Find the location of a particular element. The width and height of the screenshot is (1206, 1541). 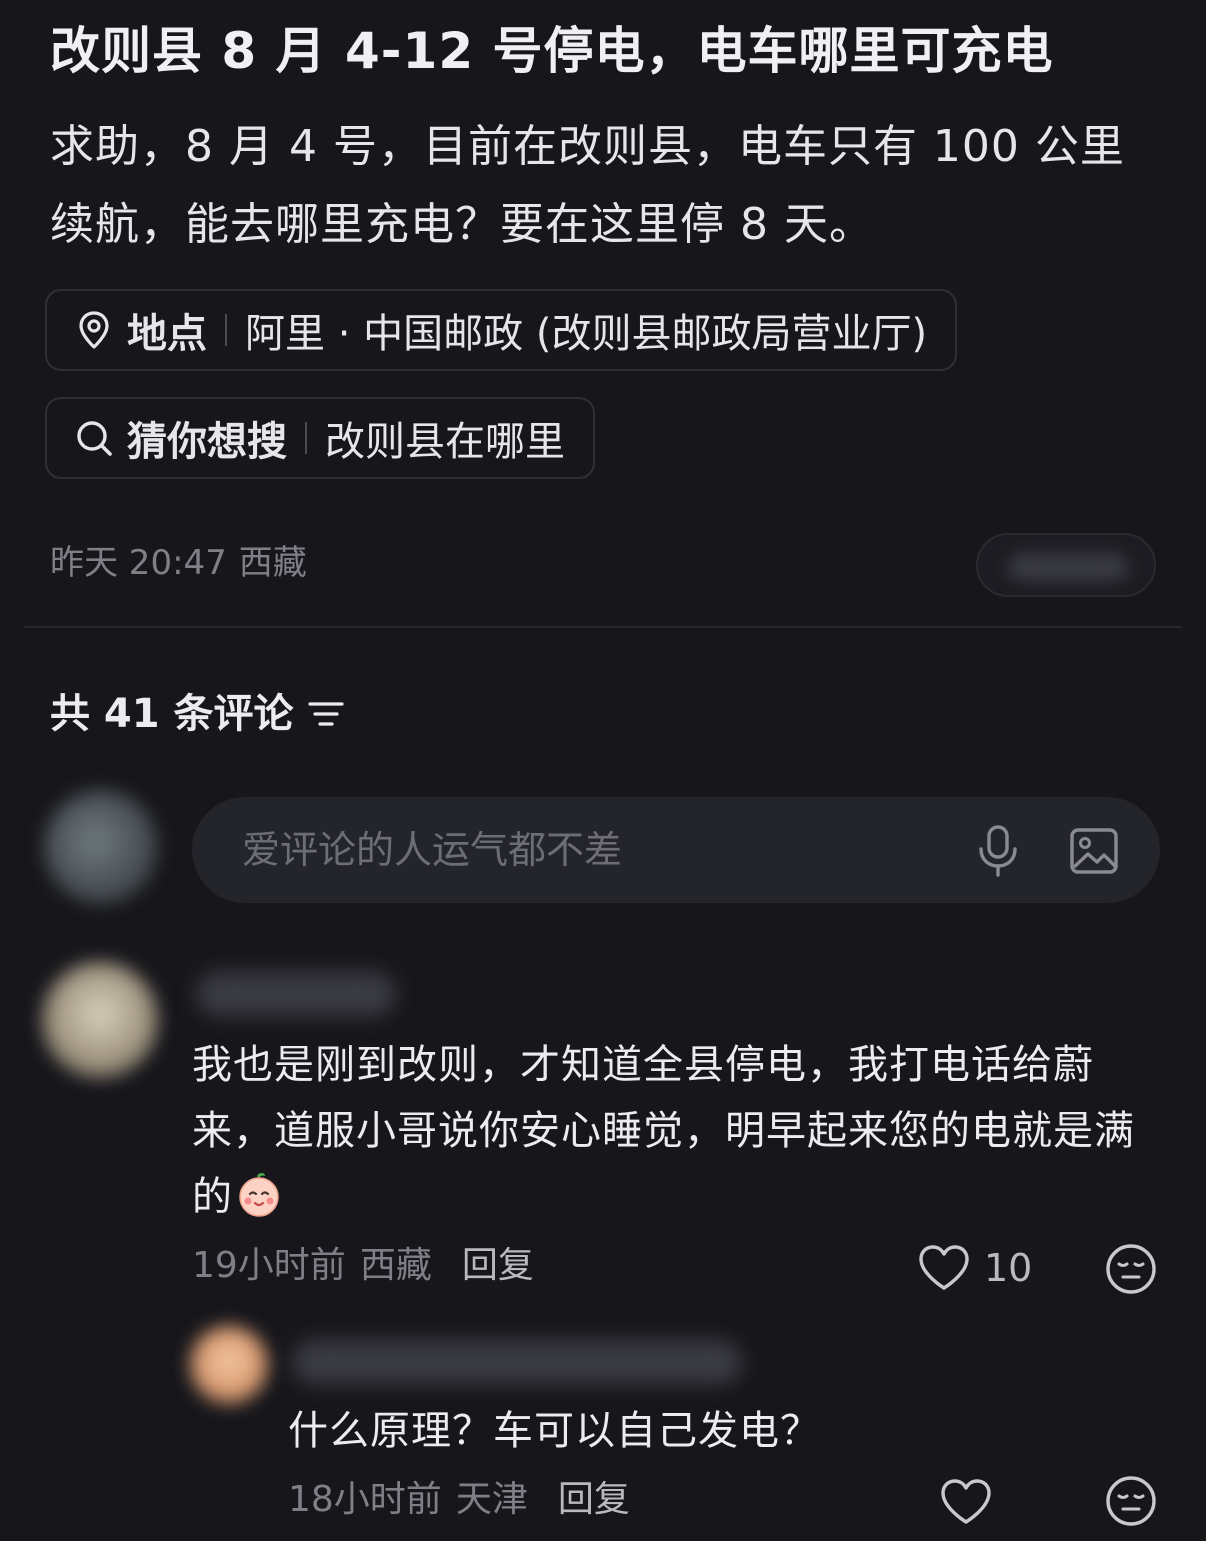

post-meta: 昨天 20:47 西藏 is located at coordinates (178, 563).